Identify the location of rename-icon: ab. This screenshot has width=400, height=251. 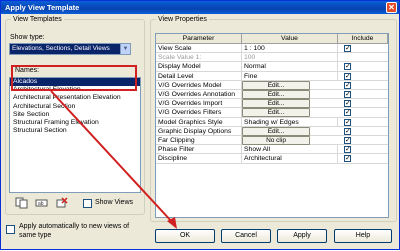
(42, 203).